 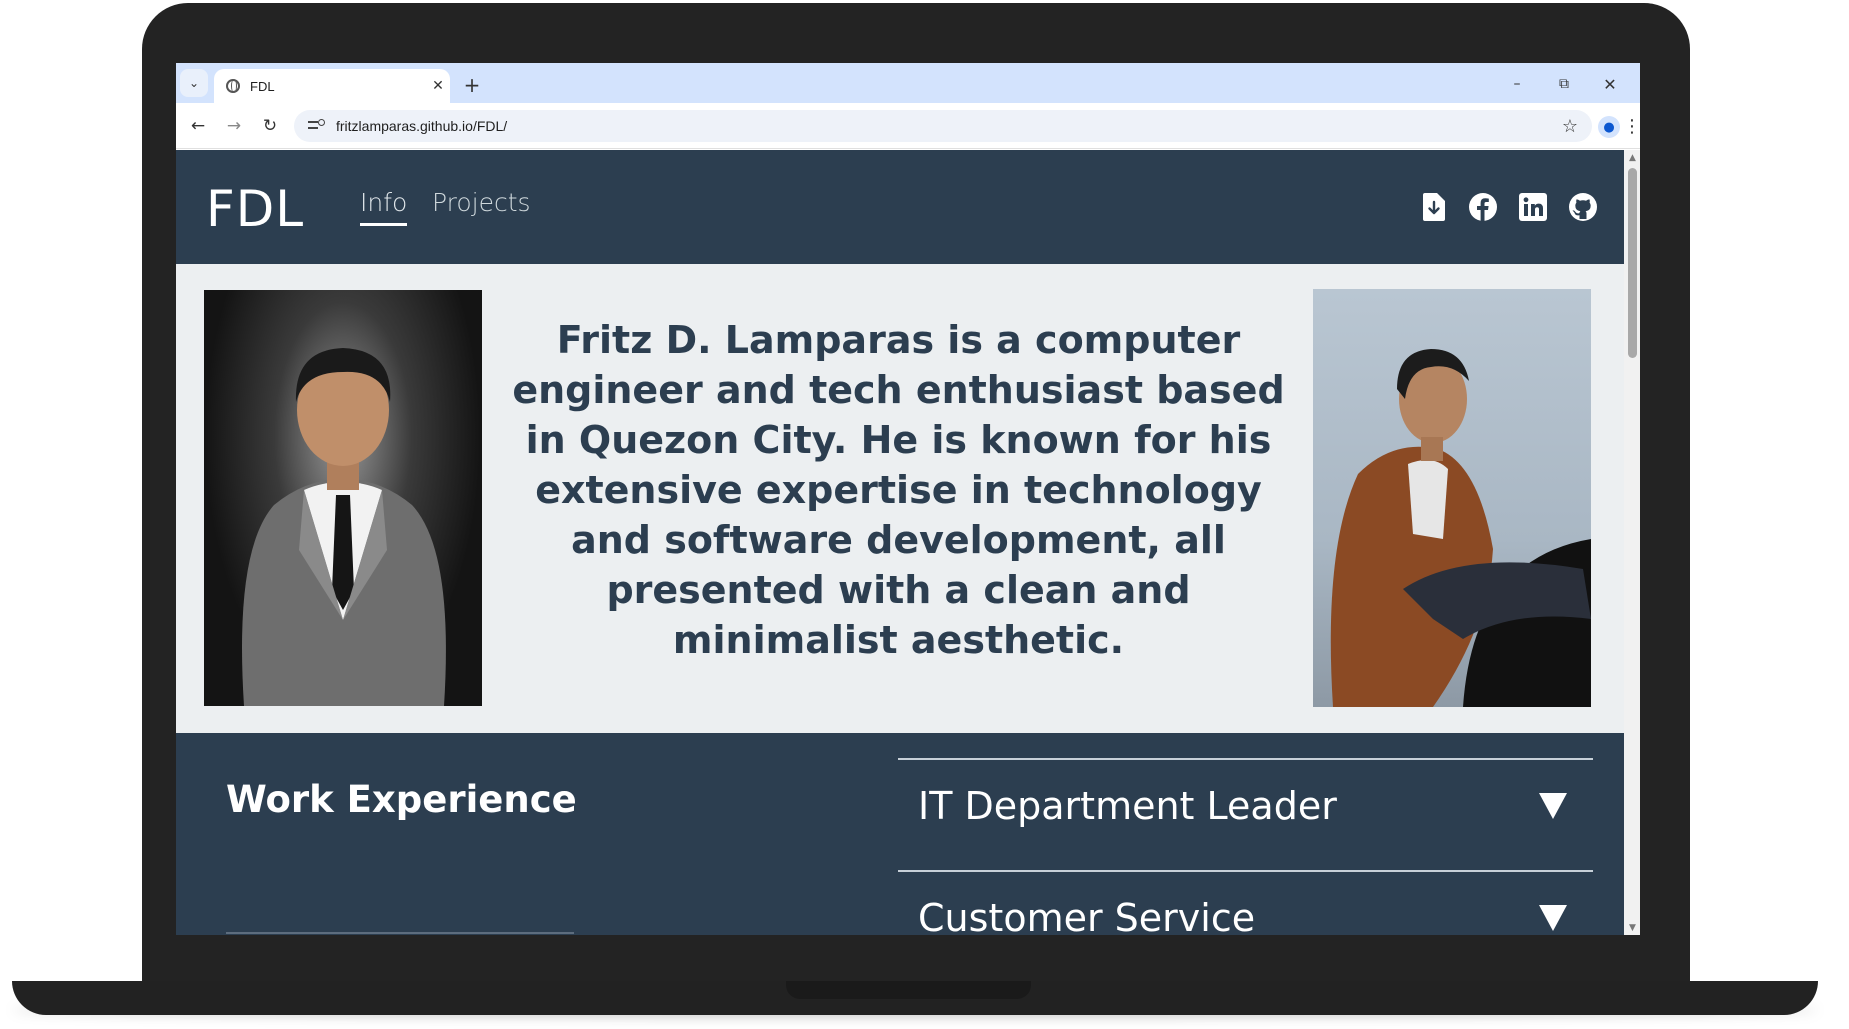 I want to click on facebook-icon, so click(x=1483, y=207).